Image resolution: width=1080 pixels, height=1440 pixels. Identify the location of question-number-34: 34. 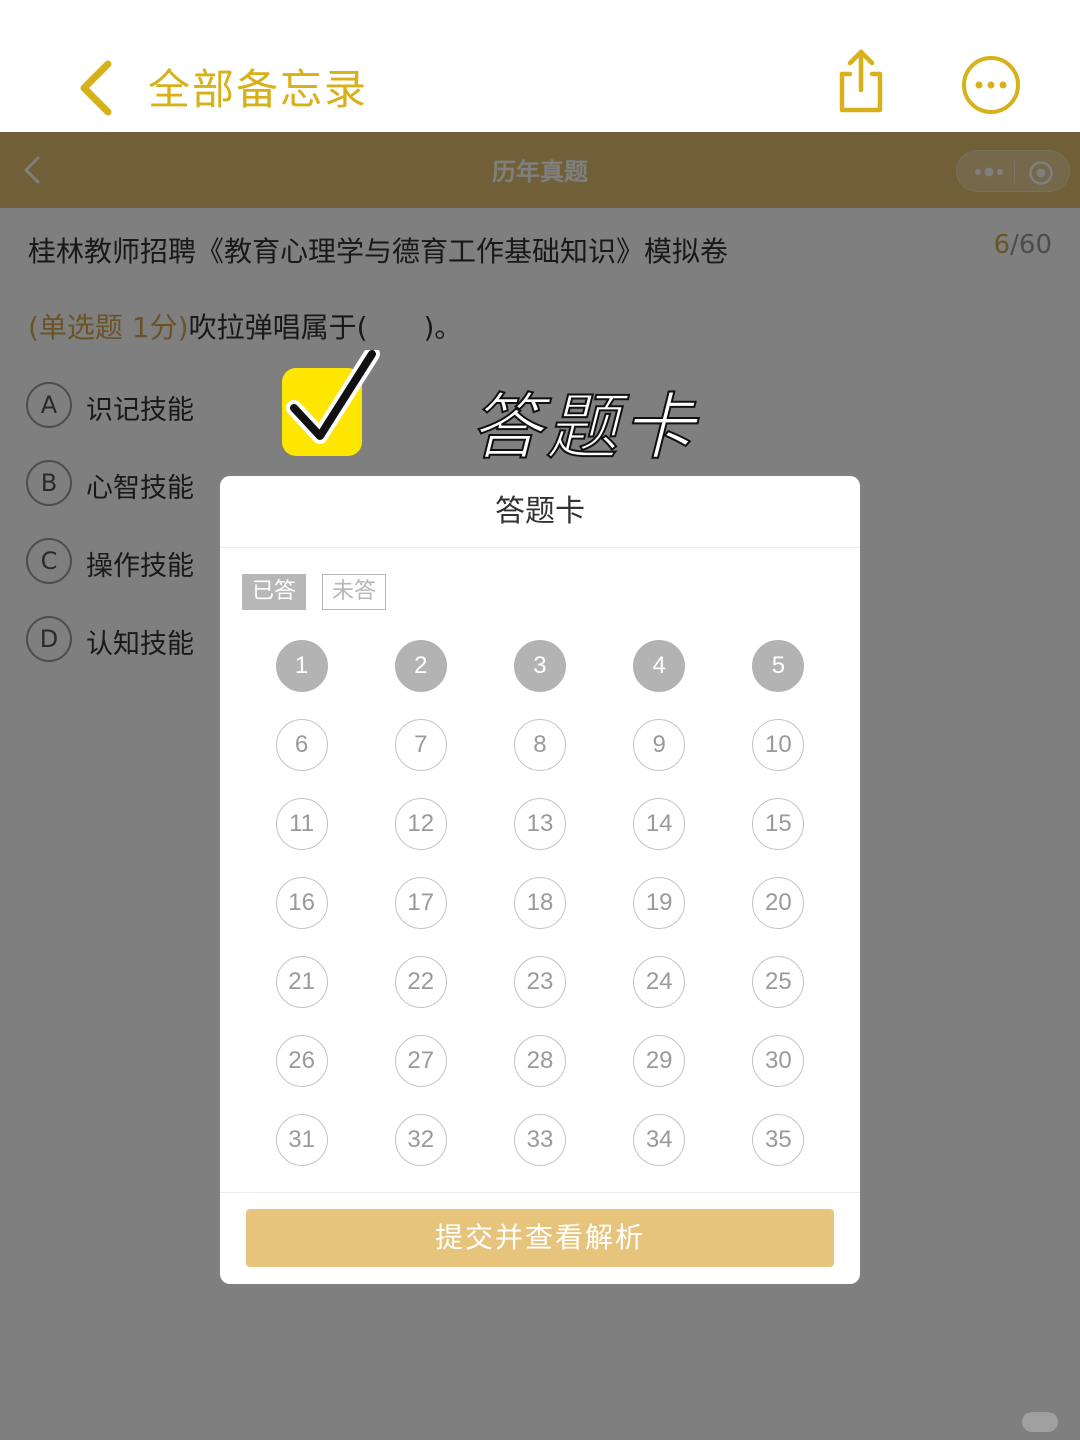
(659, 1140).